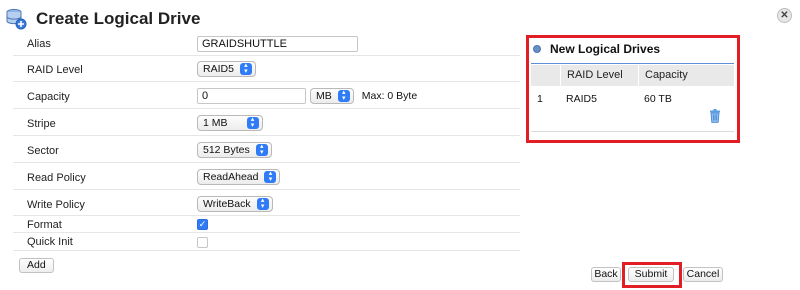 This screenshot has width=800, height=290. What do you see at coordinates (16, 19) in the screenshot?
I see `database-add-icon` at bounding box center [16, 19].